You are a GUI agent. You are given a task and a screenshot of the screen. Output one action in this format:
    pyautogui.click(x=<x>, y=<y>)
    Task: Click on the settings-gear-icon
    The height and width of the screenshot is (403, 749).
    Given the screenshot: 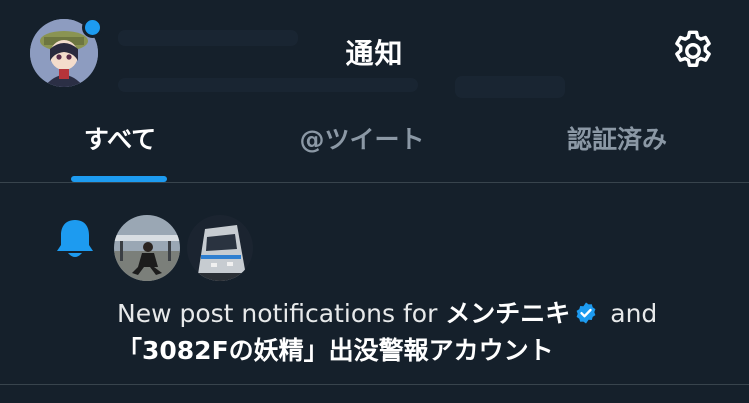 What is the action you would take?
    pyautogui.click(x=693, y=51)
    